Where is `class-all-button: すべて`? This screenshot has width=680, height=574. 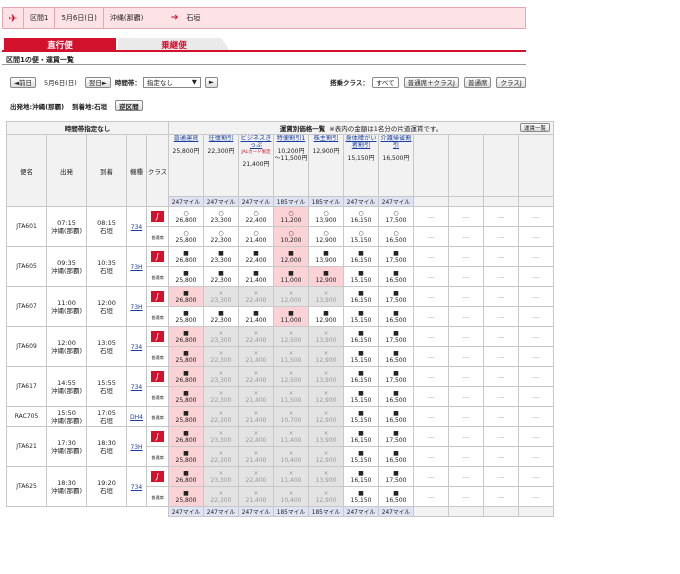
class-all-button: すべて is located at coordinates (385, 82).